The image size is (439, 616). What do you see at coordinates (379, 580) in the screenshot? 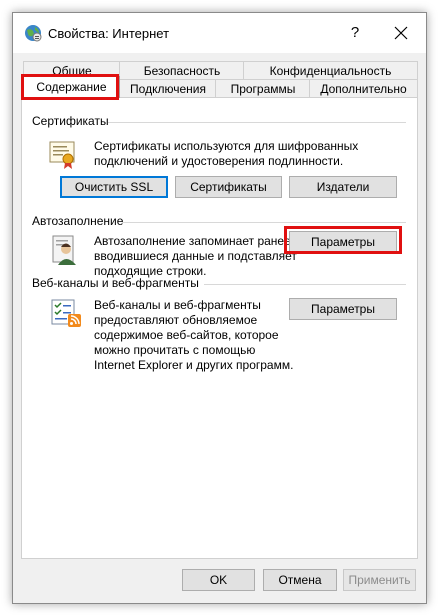
I see `apply-button: Применить` at bounding box center [379, 580].